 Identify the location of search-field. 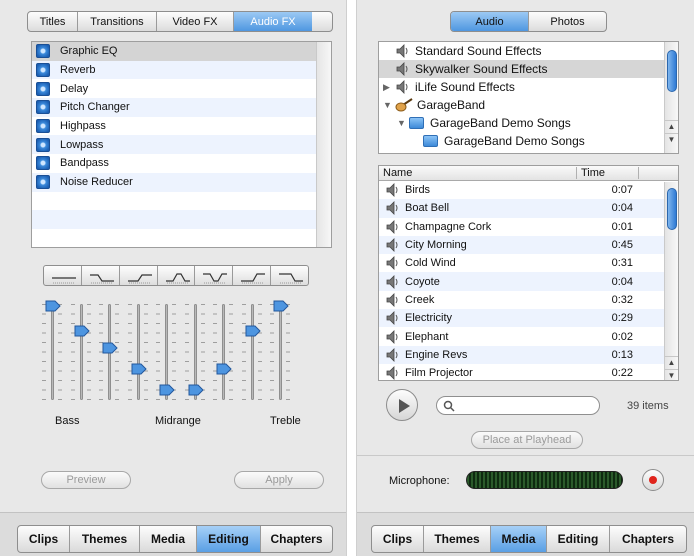
(518, 405).